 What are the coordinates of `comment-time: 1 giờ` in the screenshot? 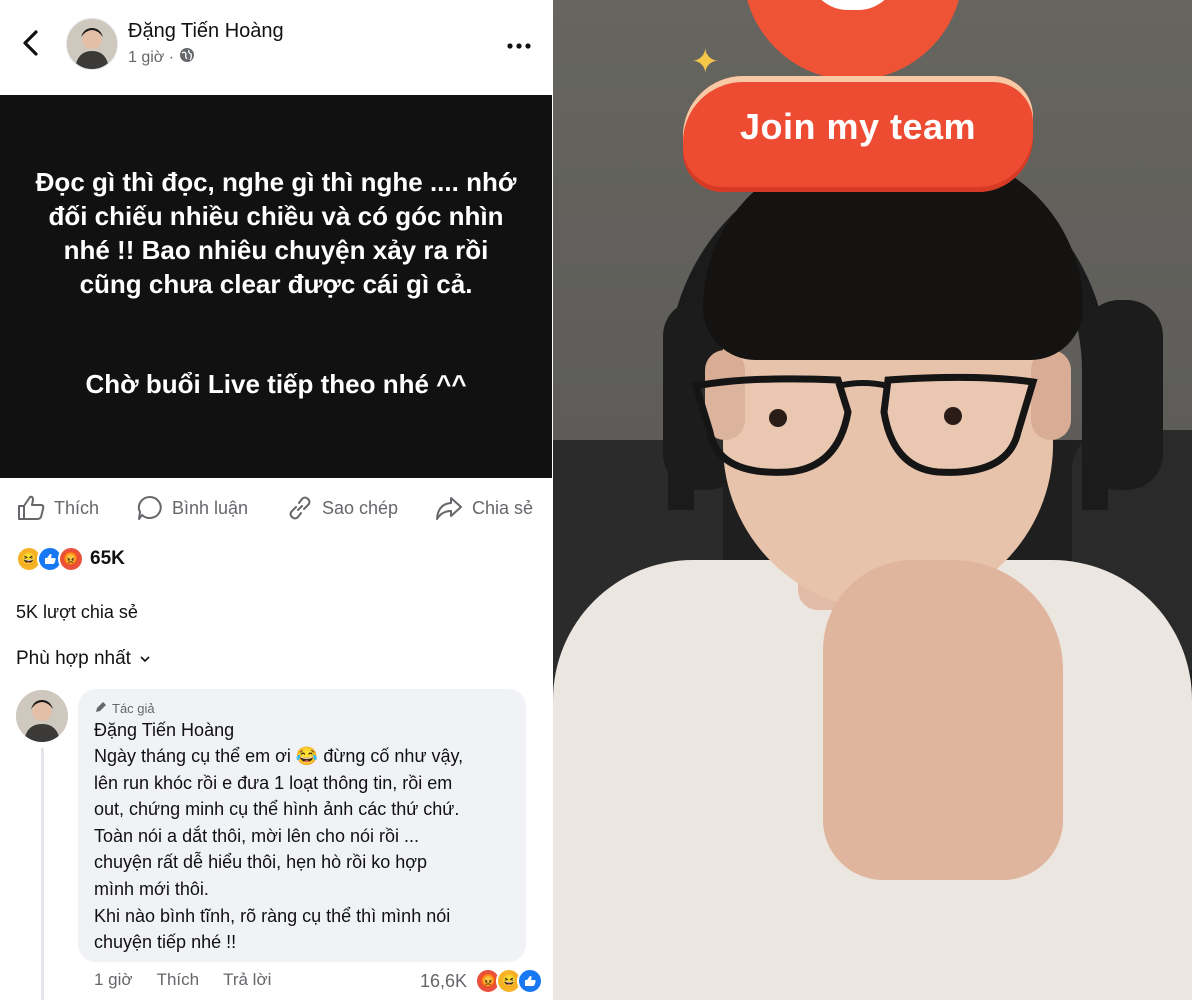 It's located at (113, 980).